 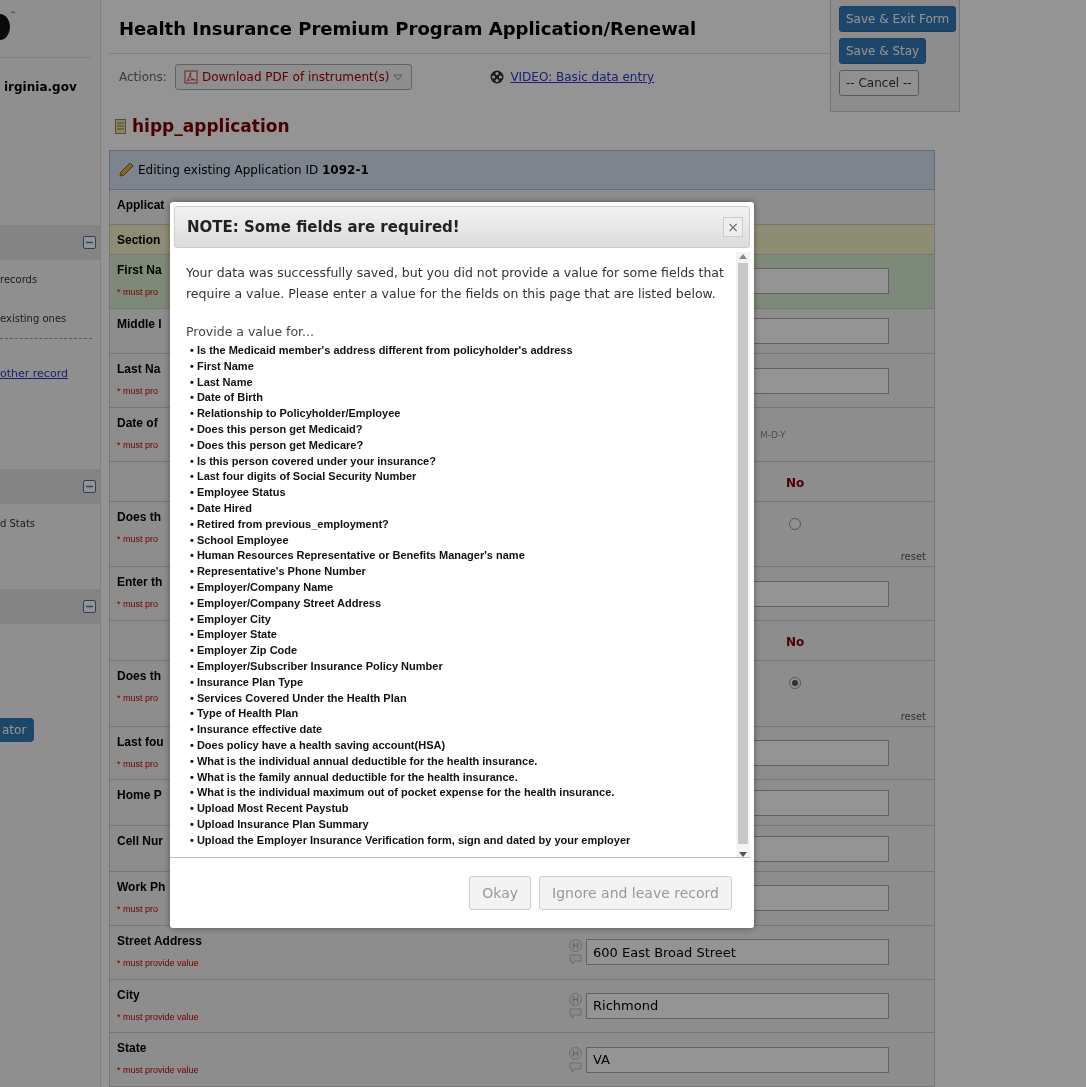 I want to click on required-field-item: • Does this person get Medicaid?, so click(x=277, y=429).